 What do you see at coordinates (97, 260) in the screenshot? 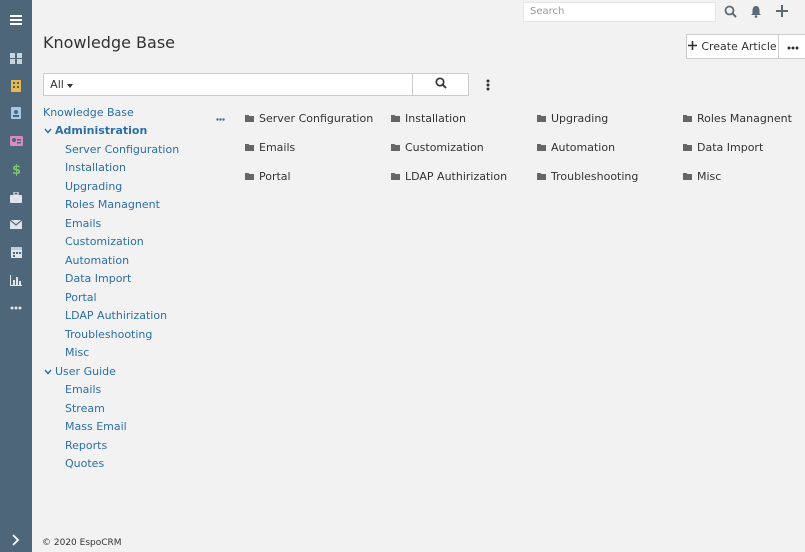
I see `tree-item: Automation` at bounding box center [97, 260].